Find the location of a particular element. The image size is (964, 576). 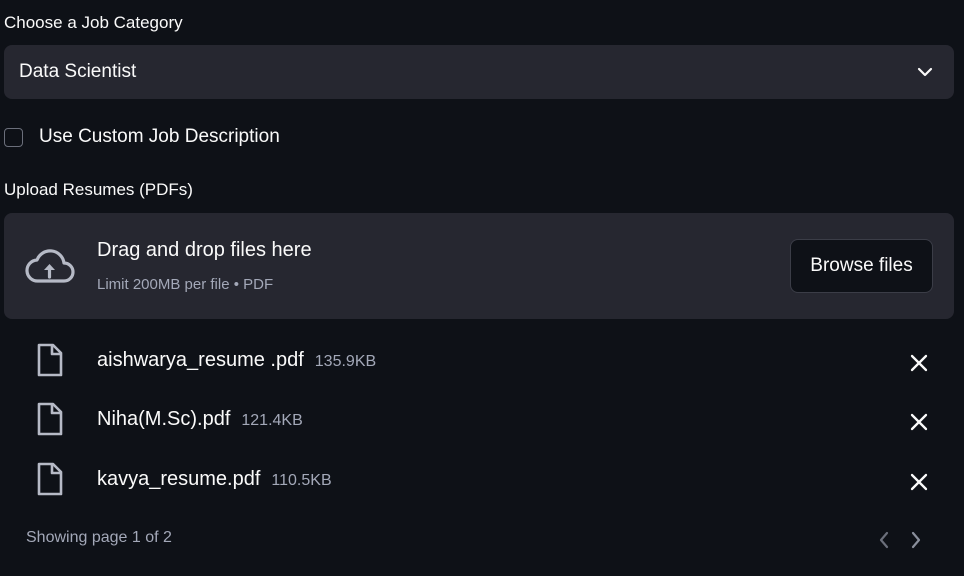

file-list-item: Niha(M.Sc).pdf 121.4KB is located at coordinates (482, 420).